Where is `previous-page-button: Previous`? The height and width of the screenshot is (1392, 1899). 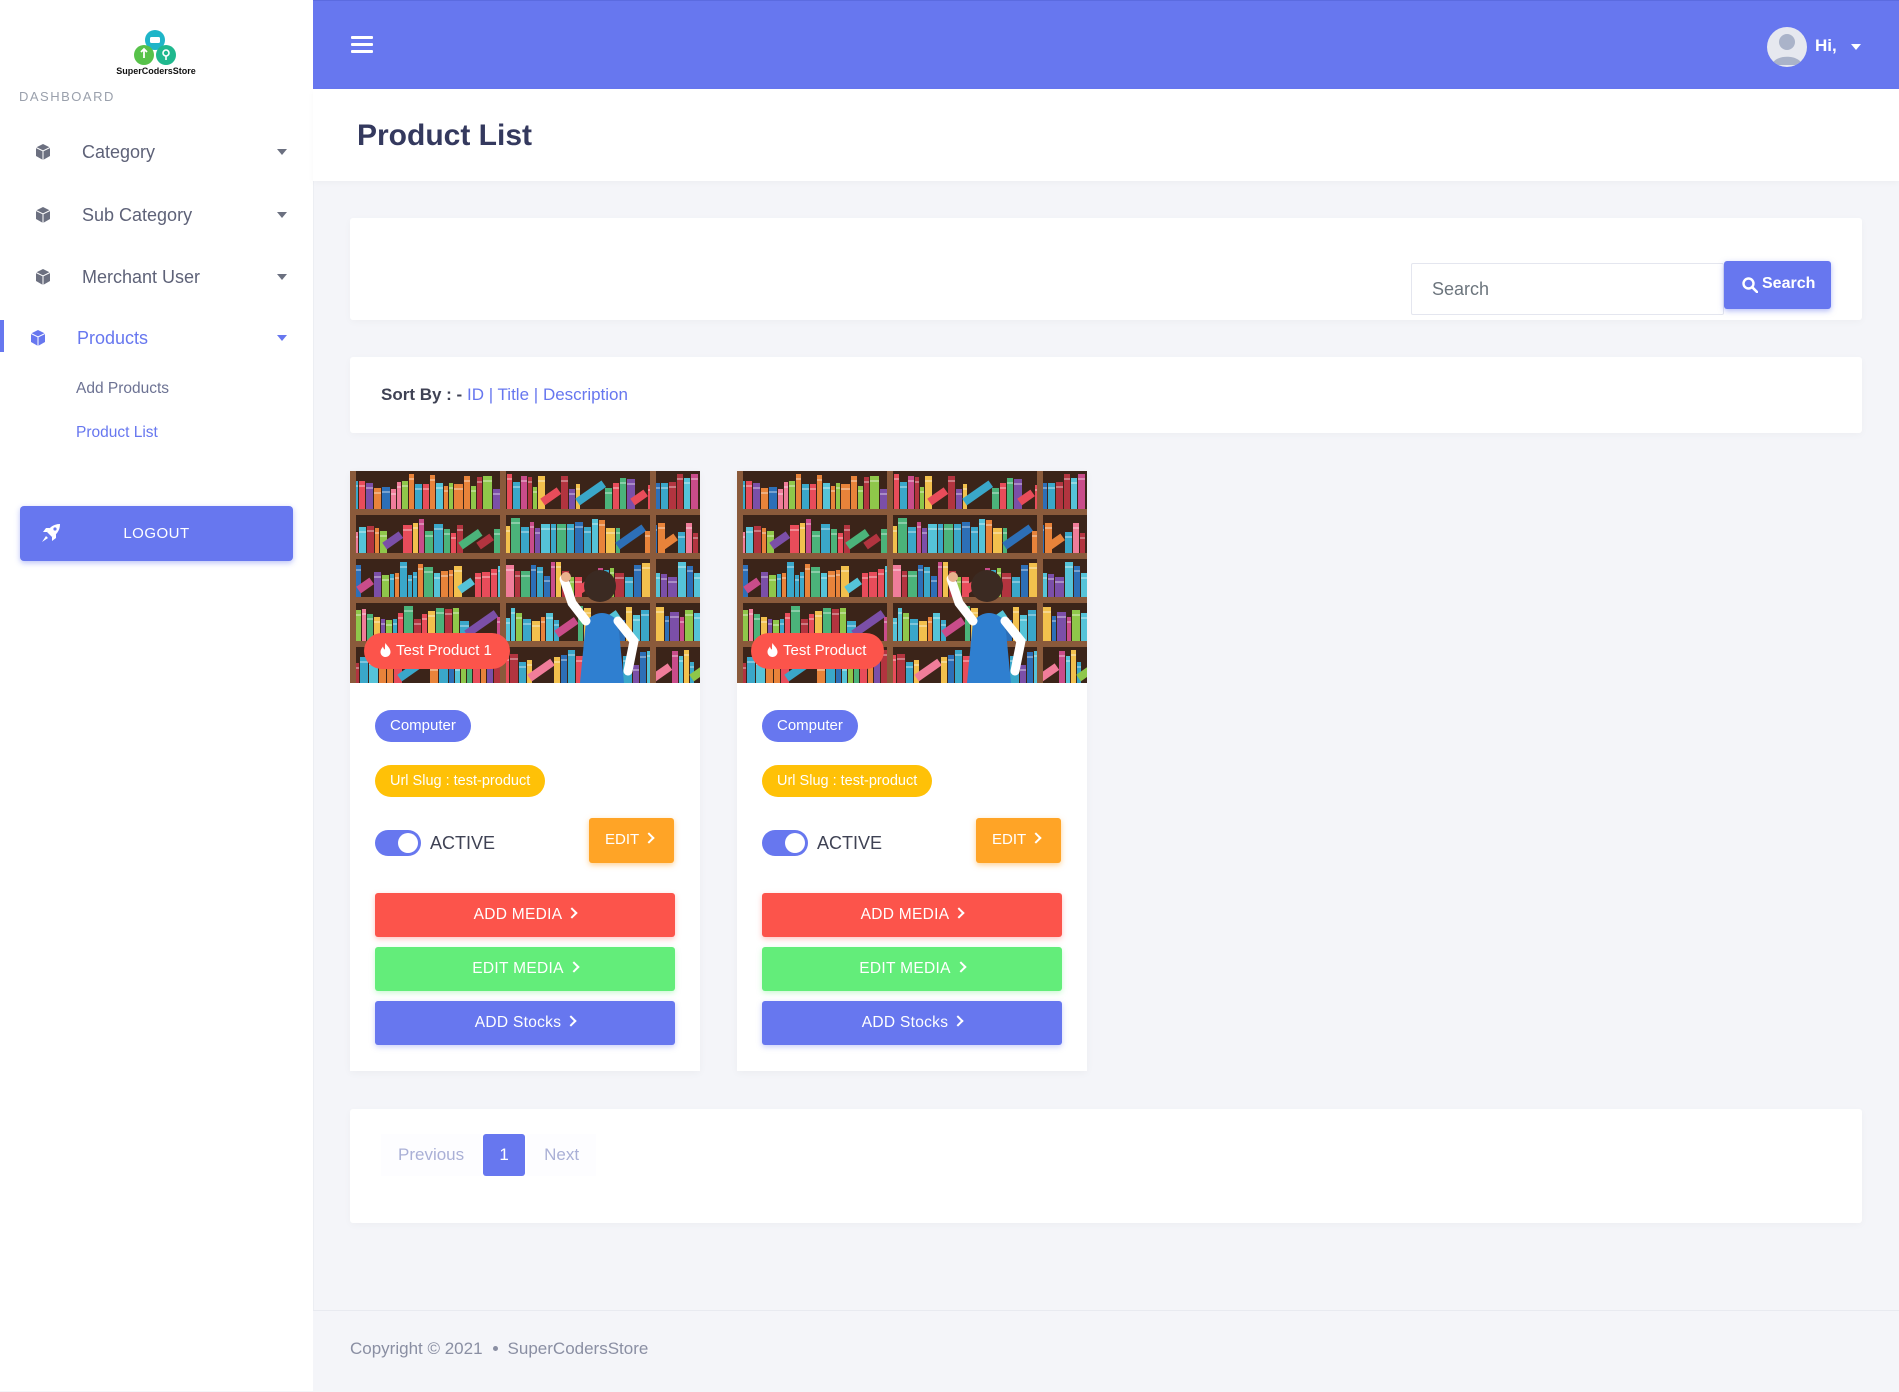 previous-page-button: Previous is located at coordinates (431, 1155).